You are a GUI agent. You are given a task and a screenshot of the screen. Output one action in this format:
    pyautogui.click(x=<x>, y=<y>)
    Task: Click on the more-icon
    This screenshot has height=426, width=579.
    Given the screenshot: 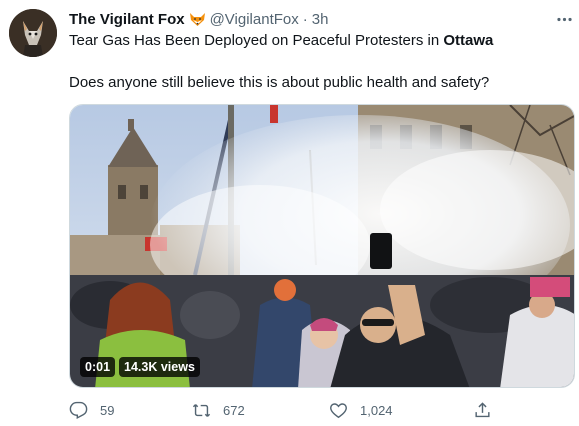 What is the action you would take?
    pyautogui.click(x=564, y=19)
    